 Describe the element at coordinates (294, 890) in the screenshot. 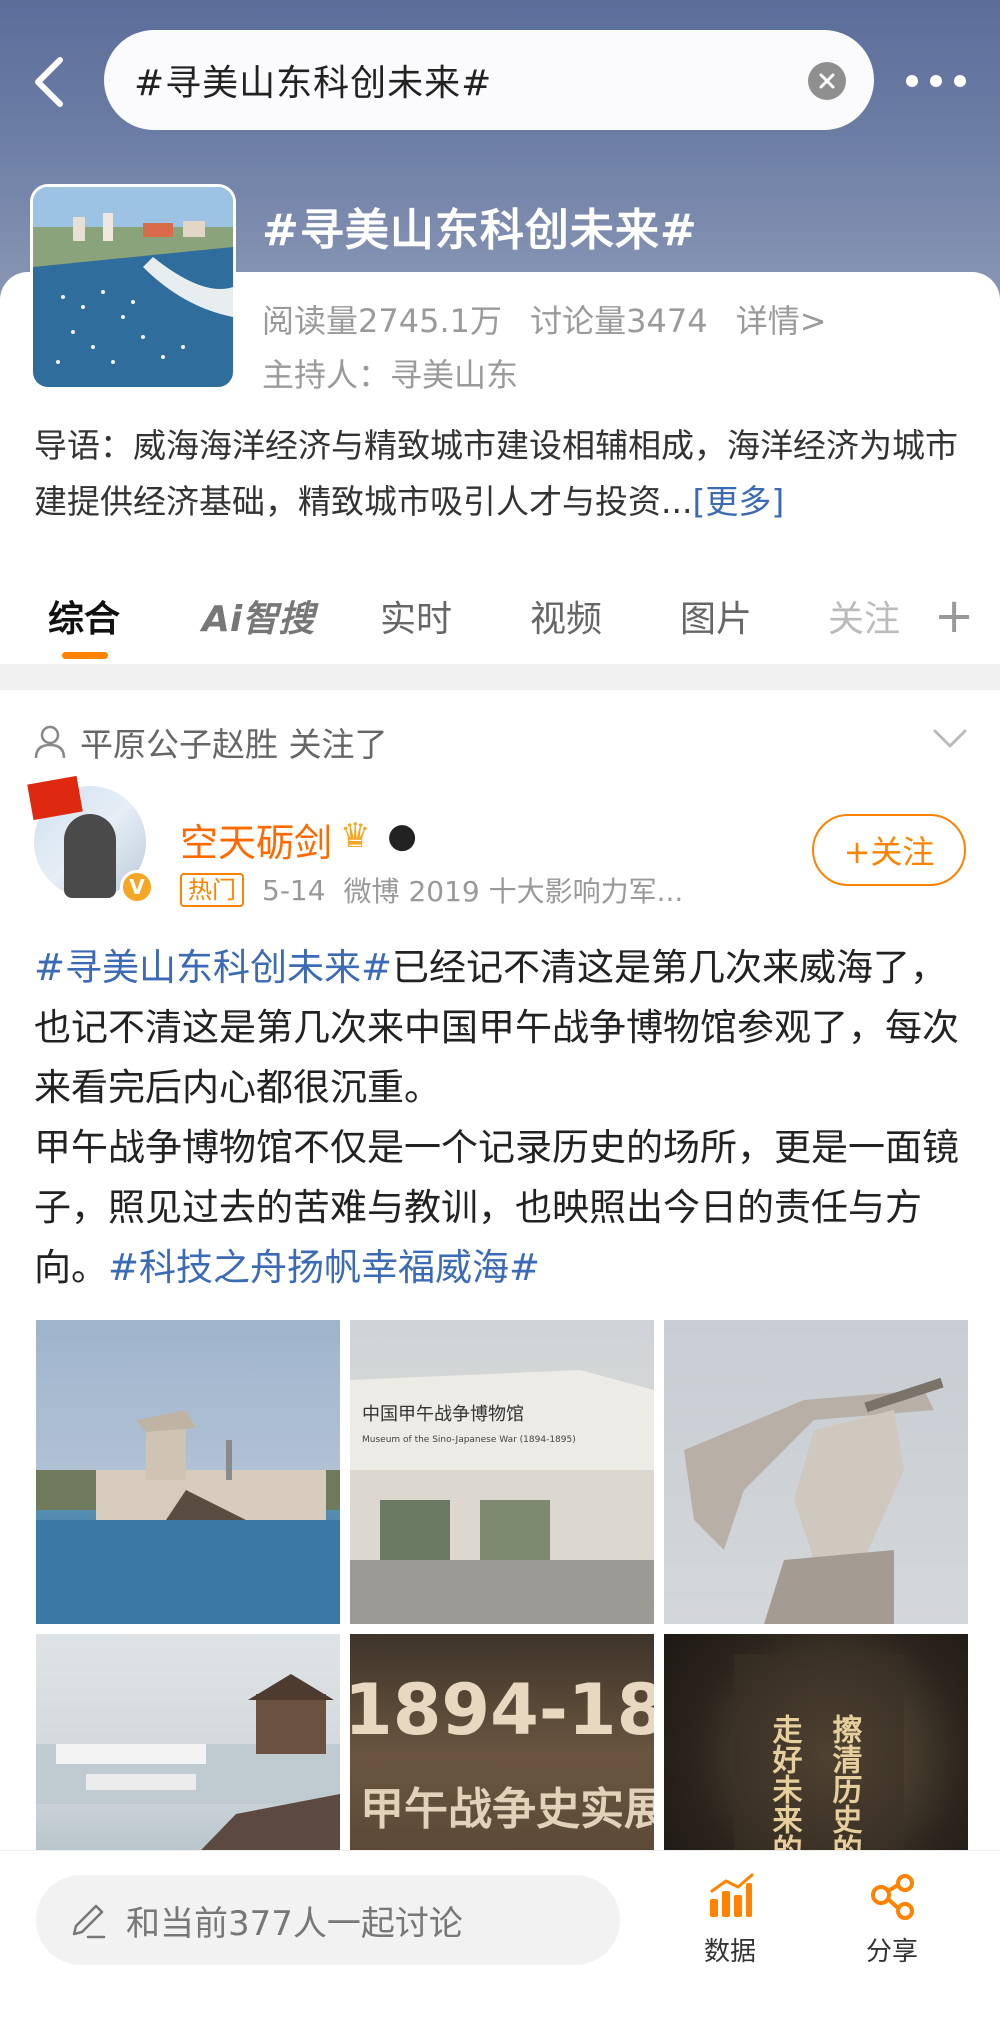

I see `post-date: 5-14` at that location.